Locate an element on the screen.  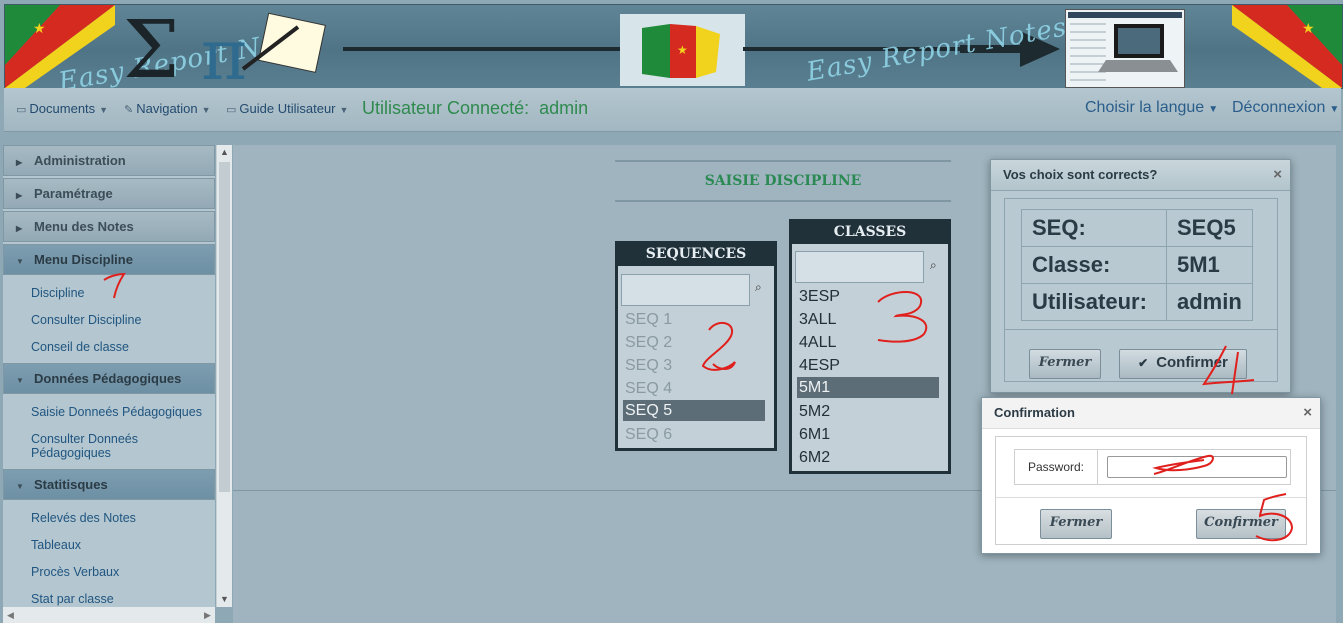
sequence-option: SEQ 2 is located at coordinates (694, 342).